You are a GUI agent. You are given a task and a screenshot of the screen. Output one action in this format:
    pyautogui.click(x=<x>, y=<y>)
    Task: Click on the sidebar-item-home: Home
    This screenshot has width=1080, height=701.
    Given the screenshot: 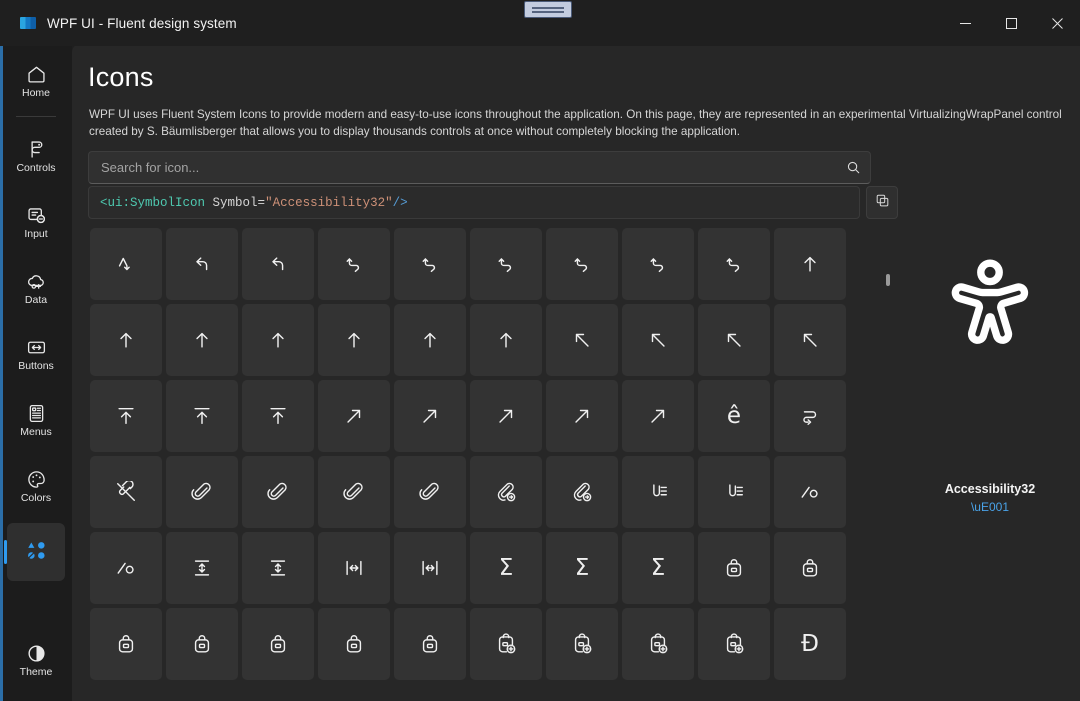 What is the action you would take?
    pyautogui.click(x=36, y=81)
    